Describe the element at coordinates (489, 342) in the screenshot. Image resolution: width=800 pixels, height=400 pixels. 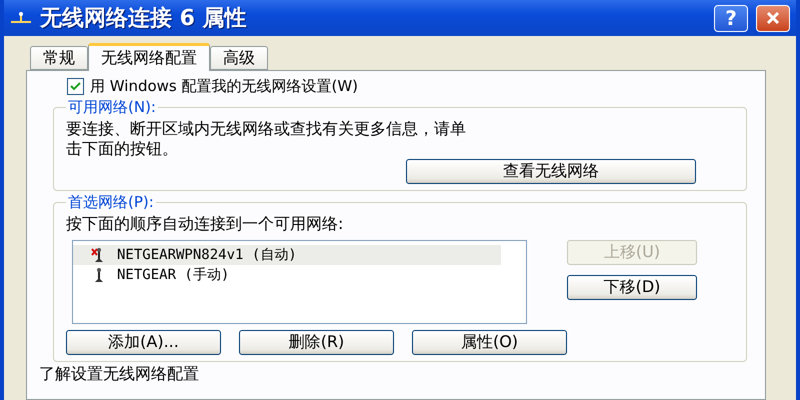
I see `action-button: 属性(O)` at that location.